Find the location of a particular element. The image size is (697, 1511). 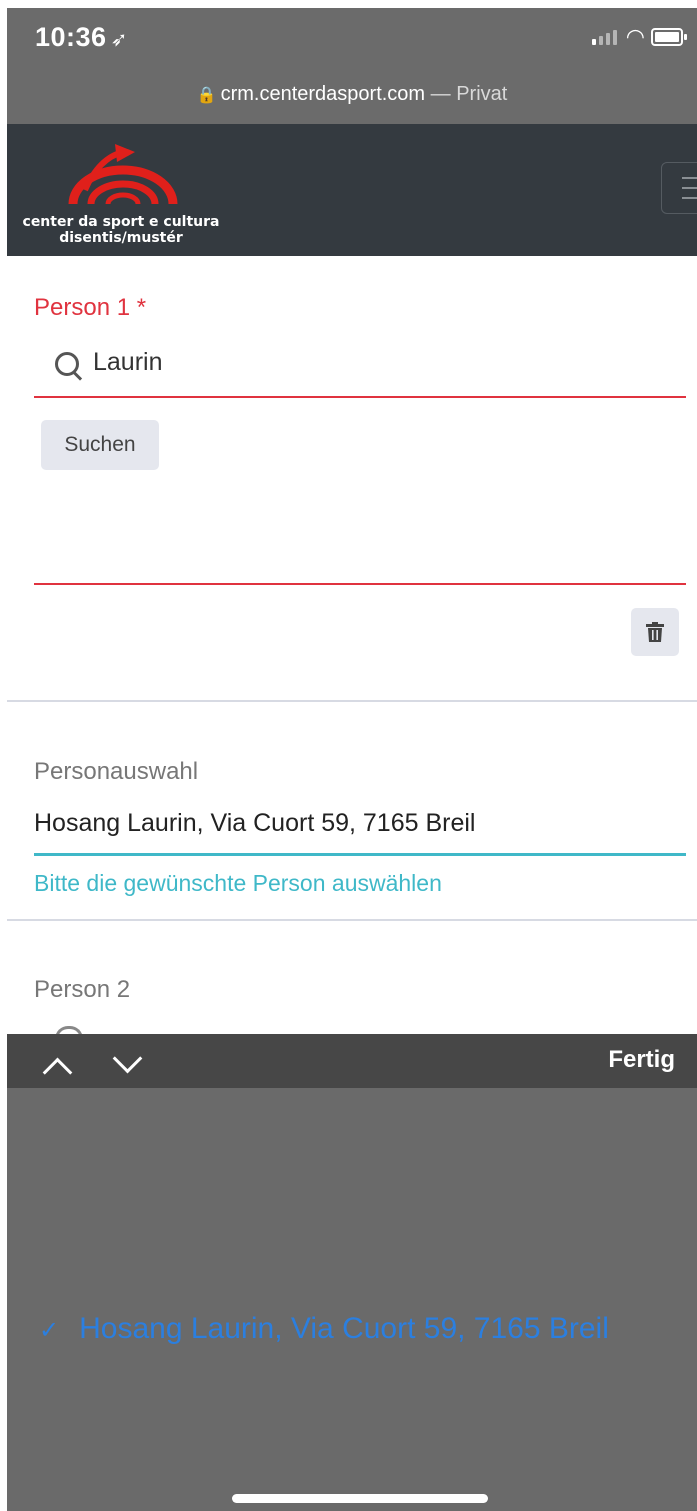

frame-edge is located at coordinates (3, 755).